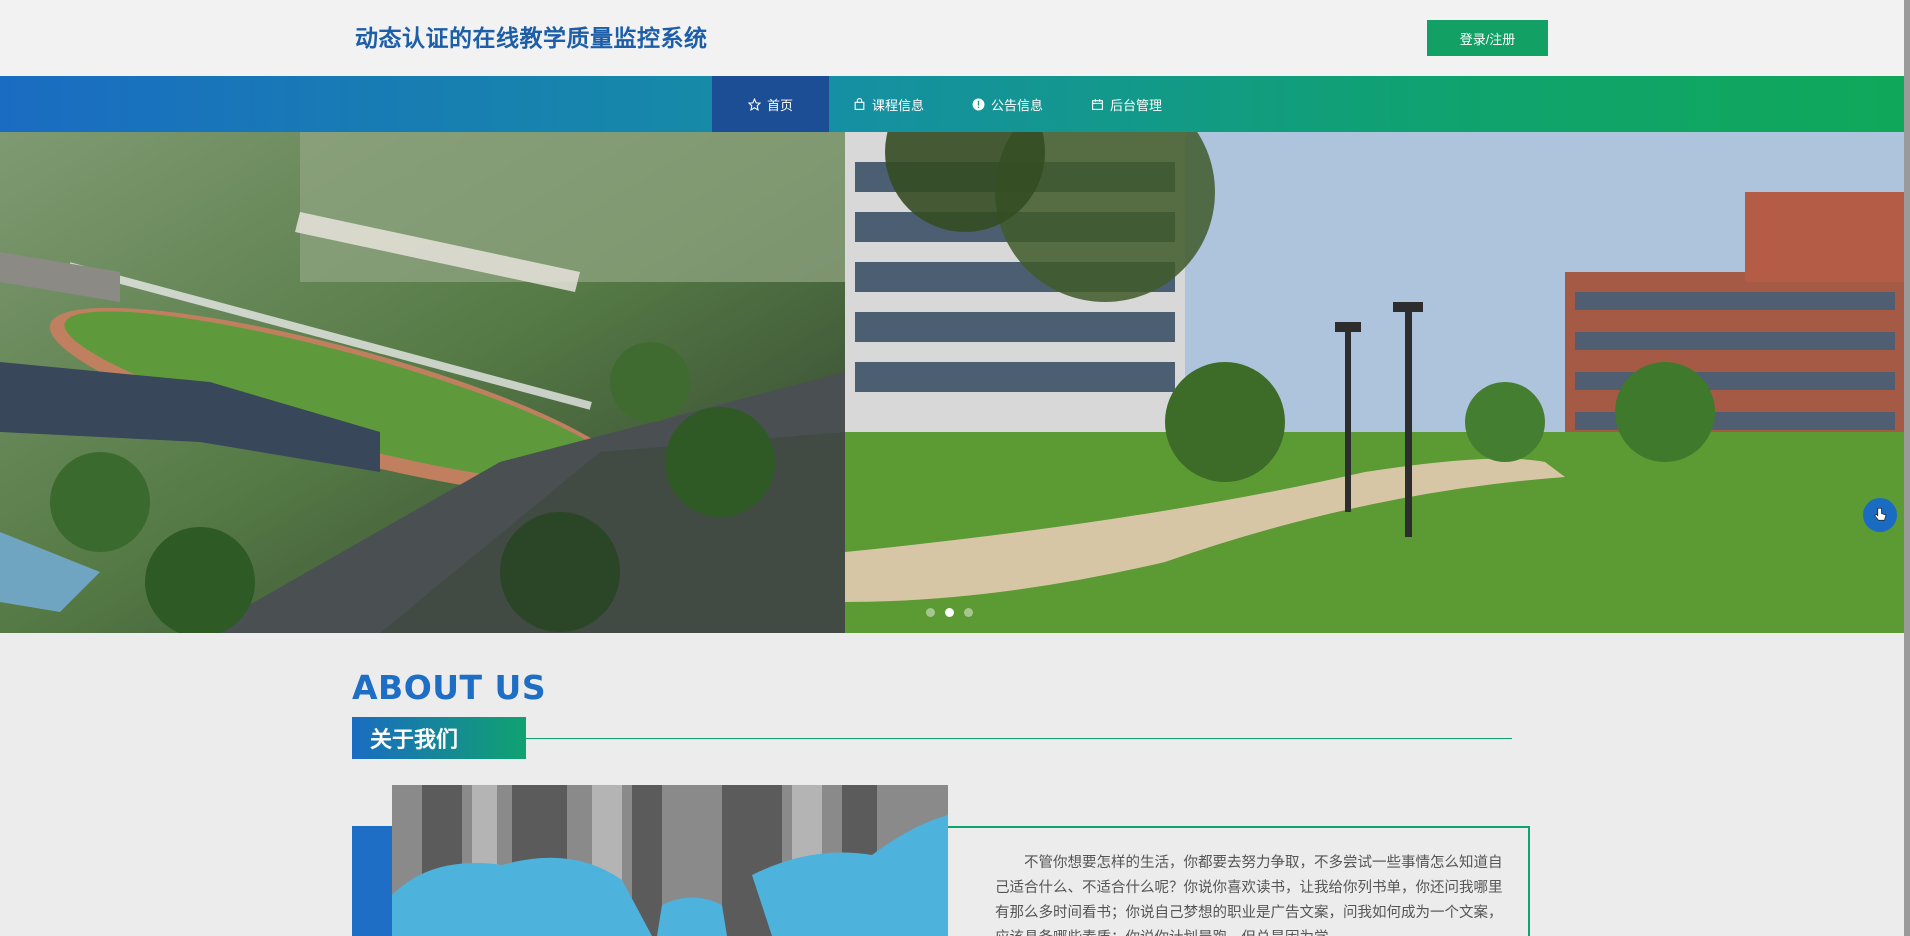 The image size is (1910, 936). I want to click on info-icon, so click(978, 104).